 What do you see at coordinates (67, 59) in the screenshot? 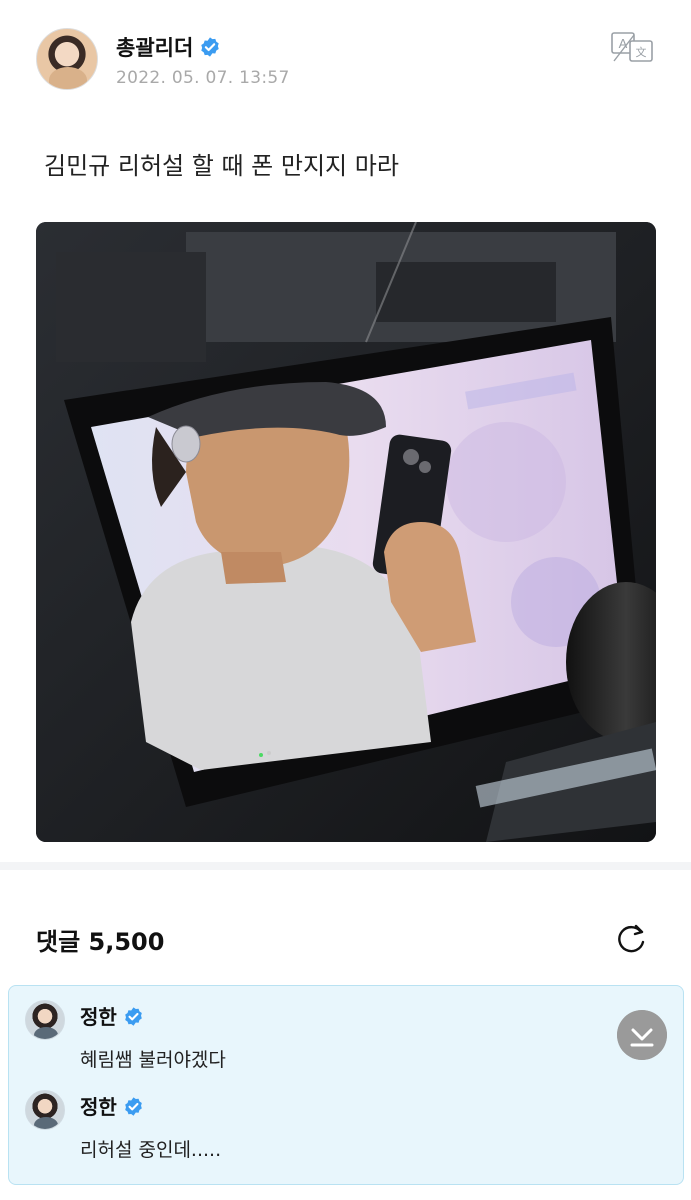
I see `author-avatar` at bounding box center [67, 59].